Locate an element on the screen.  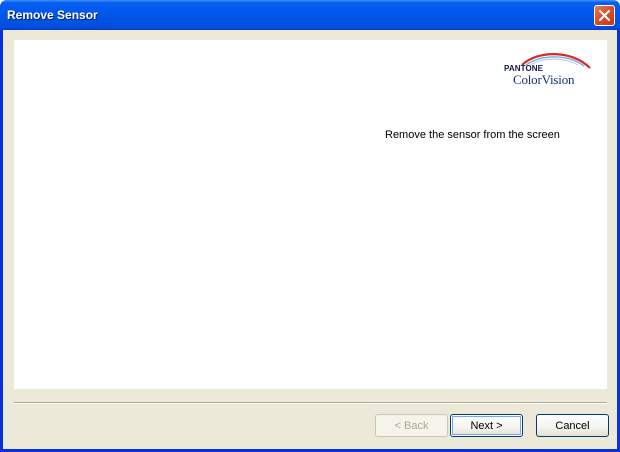
next-button: Next > is located at coordinates (486, 425).